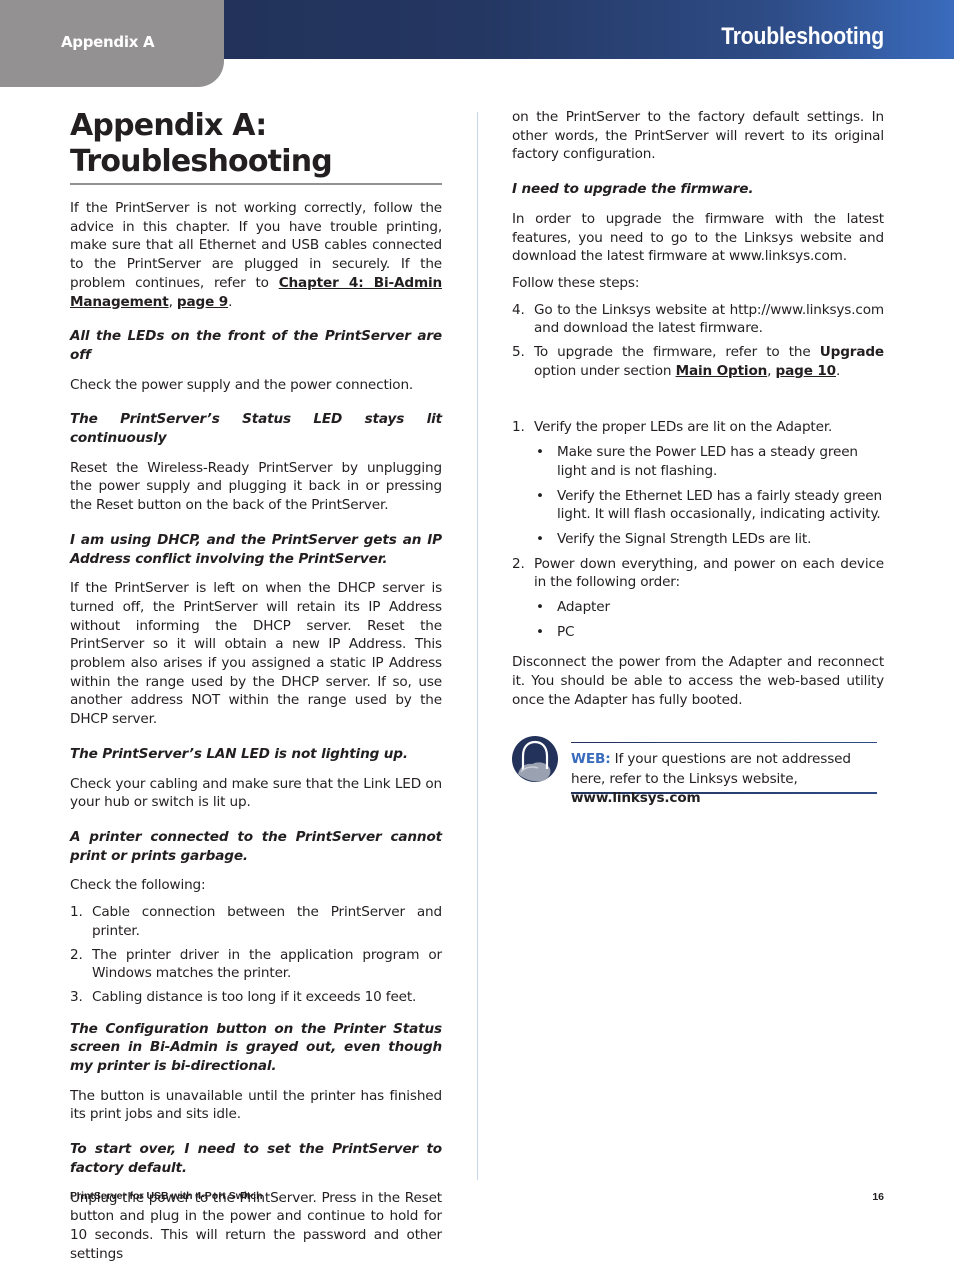  I want to click on list-number: 4., so click(518, 309).